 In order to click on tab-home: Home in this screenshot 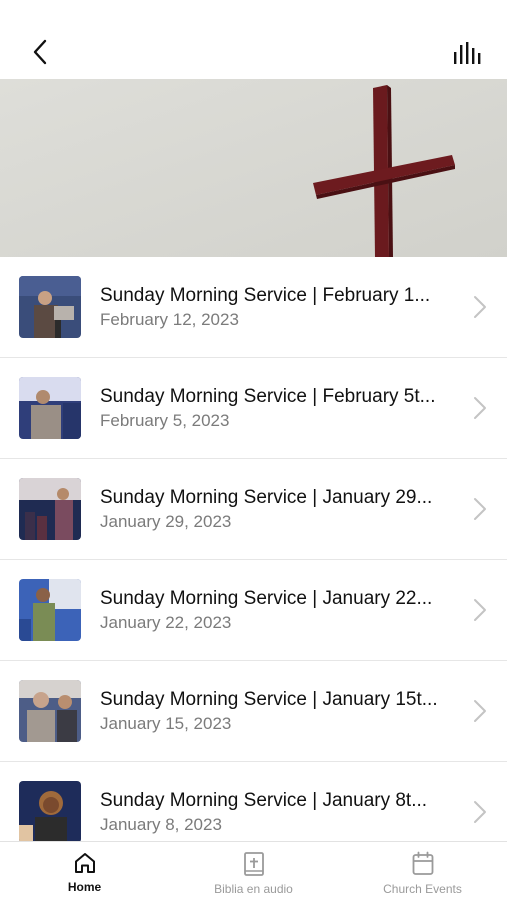, I will do `click(84, 871)`.